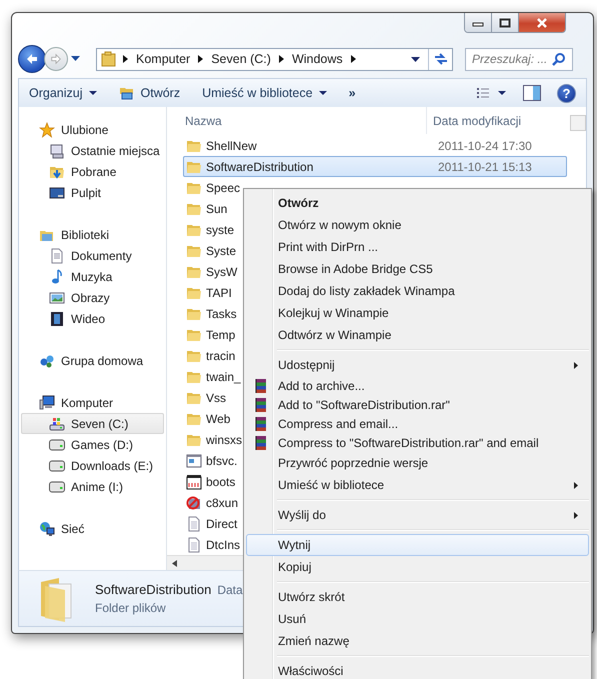 The width and height of the screenshot is (597, 679). I want to click on file-name: Temp, so click(221, 335).